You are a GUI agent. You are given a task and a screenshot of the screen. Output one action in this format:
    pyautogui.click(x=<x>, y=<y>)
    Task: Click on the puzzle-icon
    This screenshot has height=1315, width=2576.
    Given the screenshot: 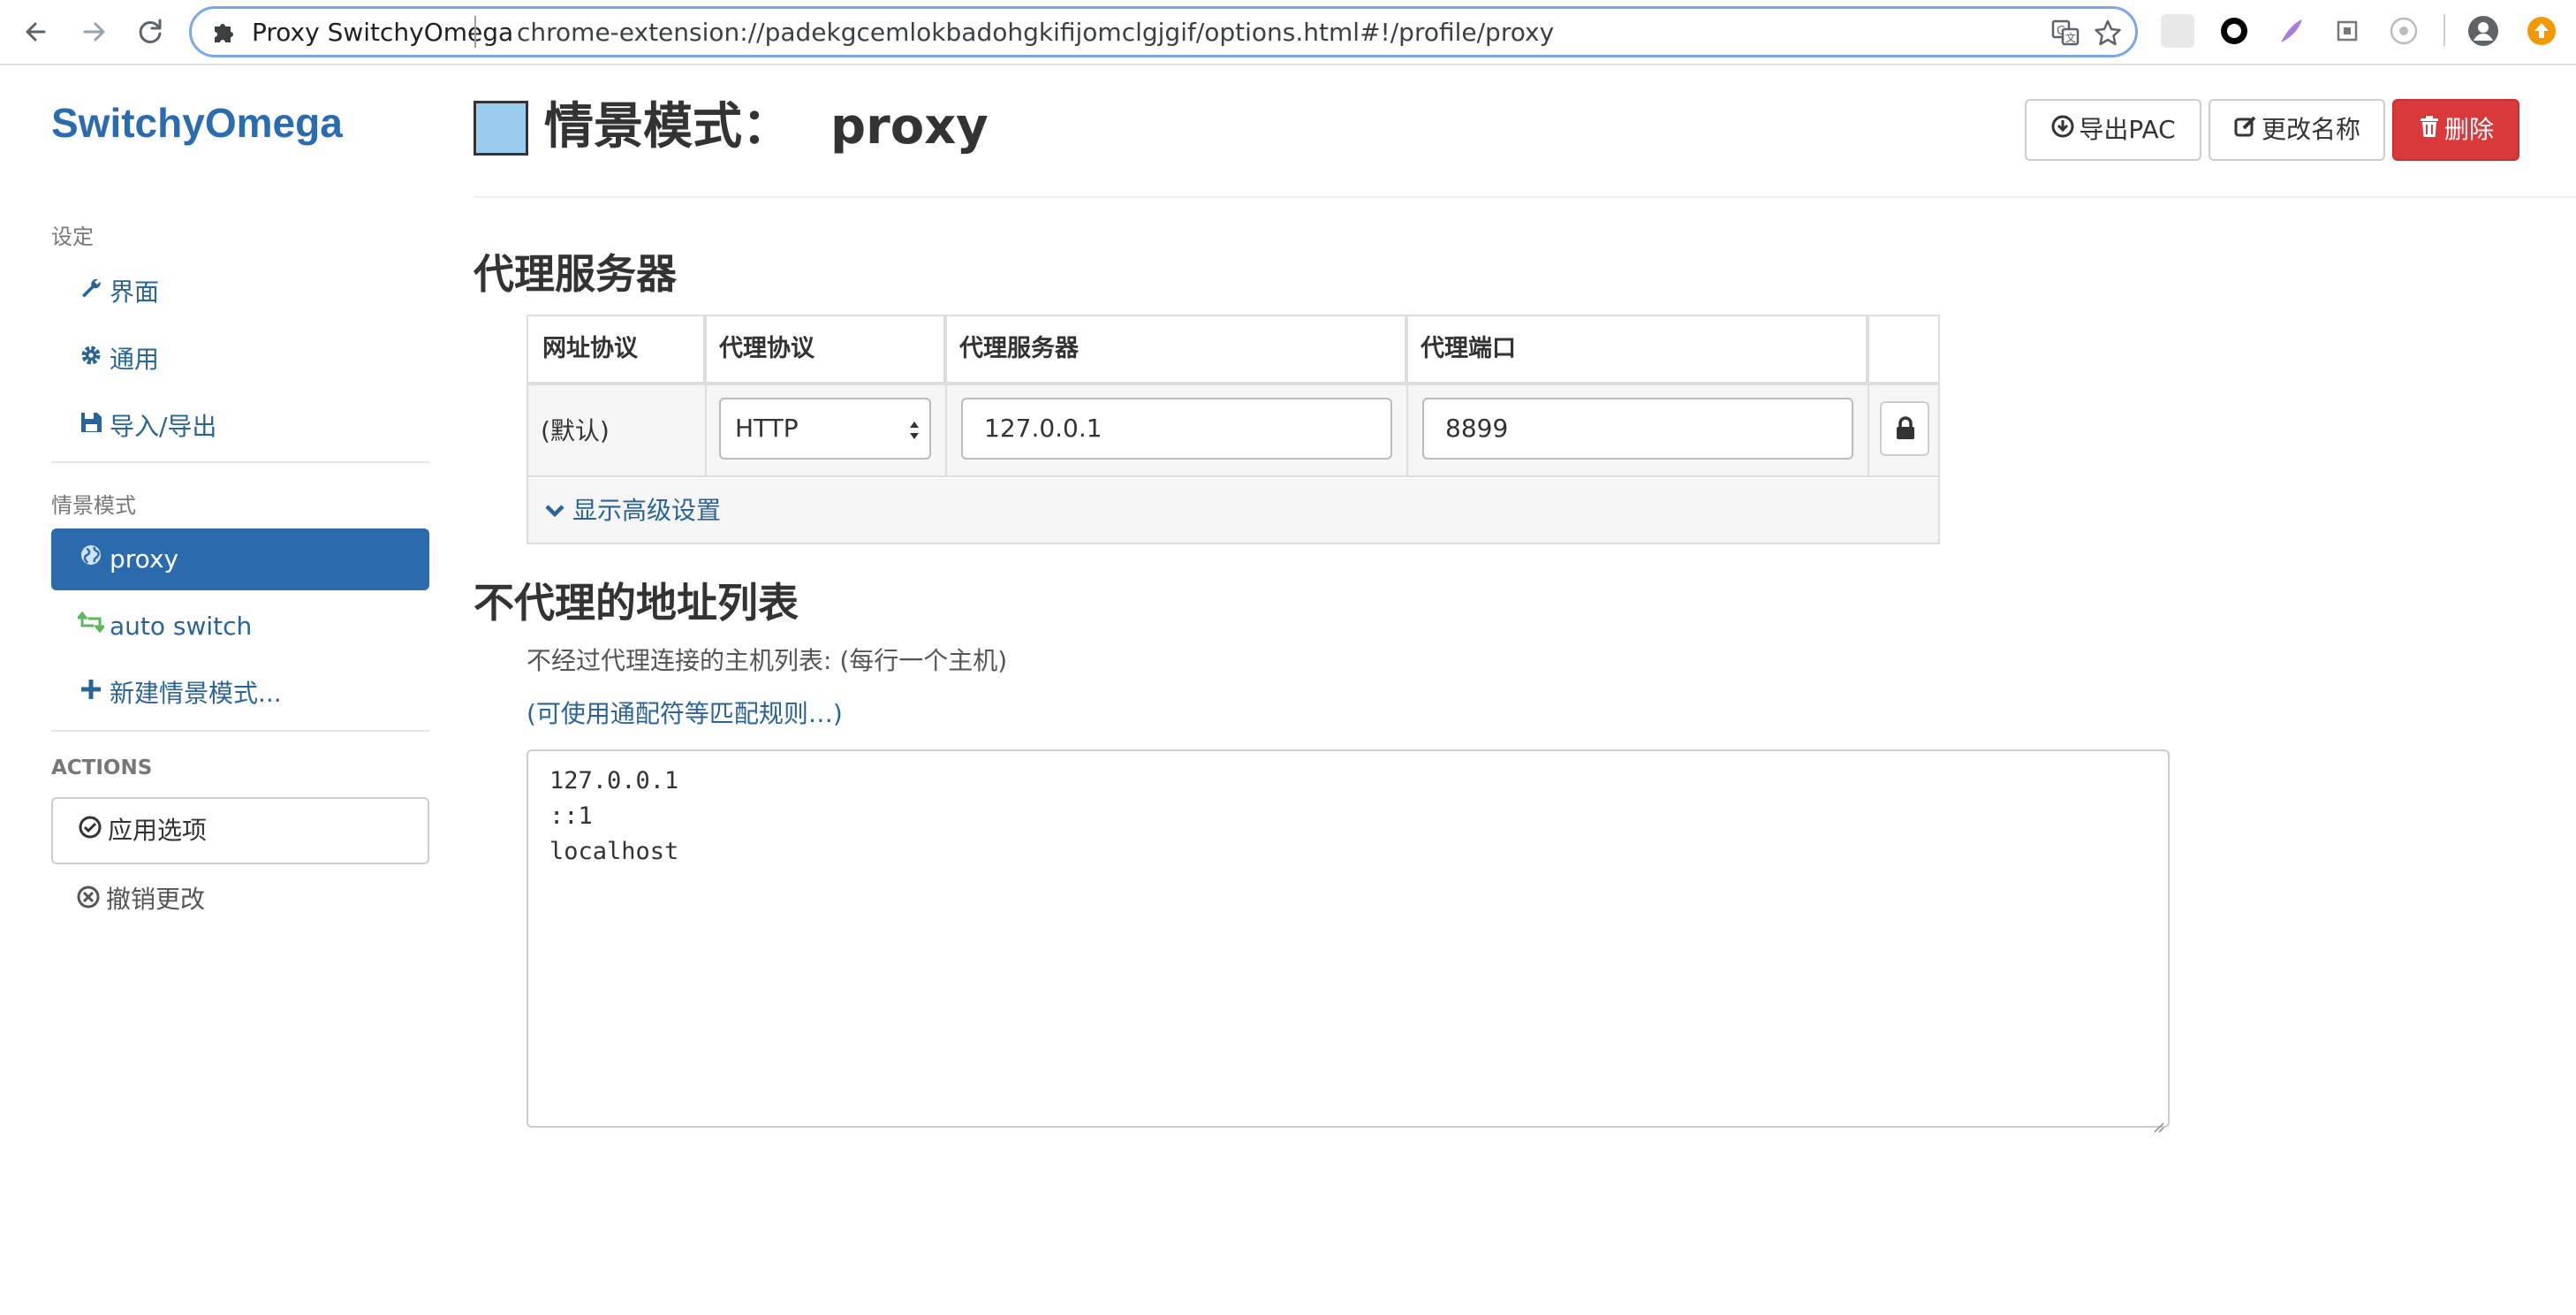 What is the action you would take?
    pyautogui.click(x=224, y=32)
    